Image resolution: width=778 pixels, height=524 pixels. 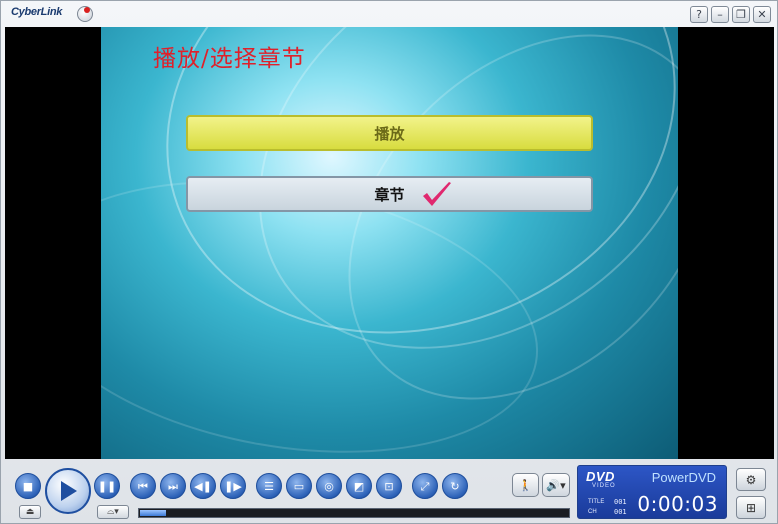 What do you see at coordinates (730, 14) in the screenshot?
I see `window-controls: ? – ❐ ✕` at bounding box center [730, 14].